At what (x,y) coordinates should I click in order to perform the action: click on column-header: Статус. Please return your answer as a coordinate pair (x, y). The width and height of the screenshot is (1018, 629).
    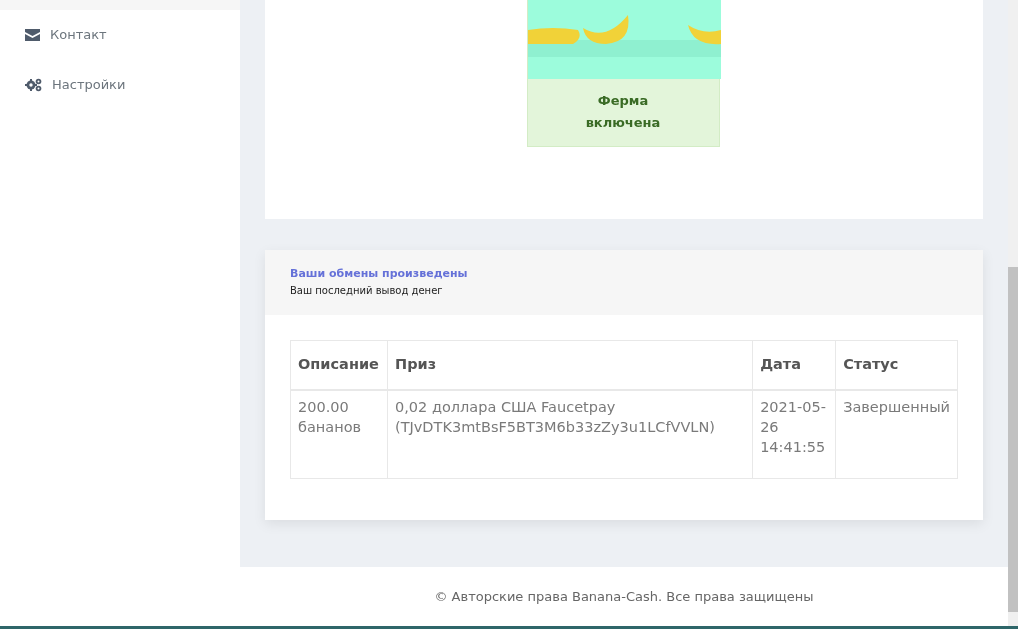
    Looking at the image, I should click on (896, 365).